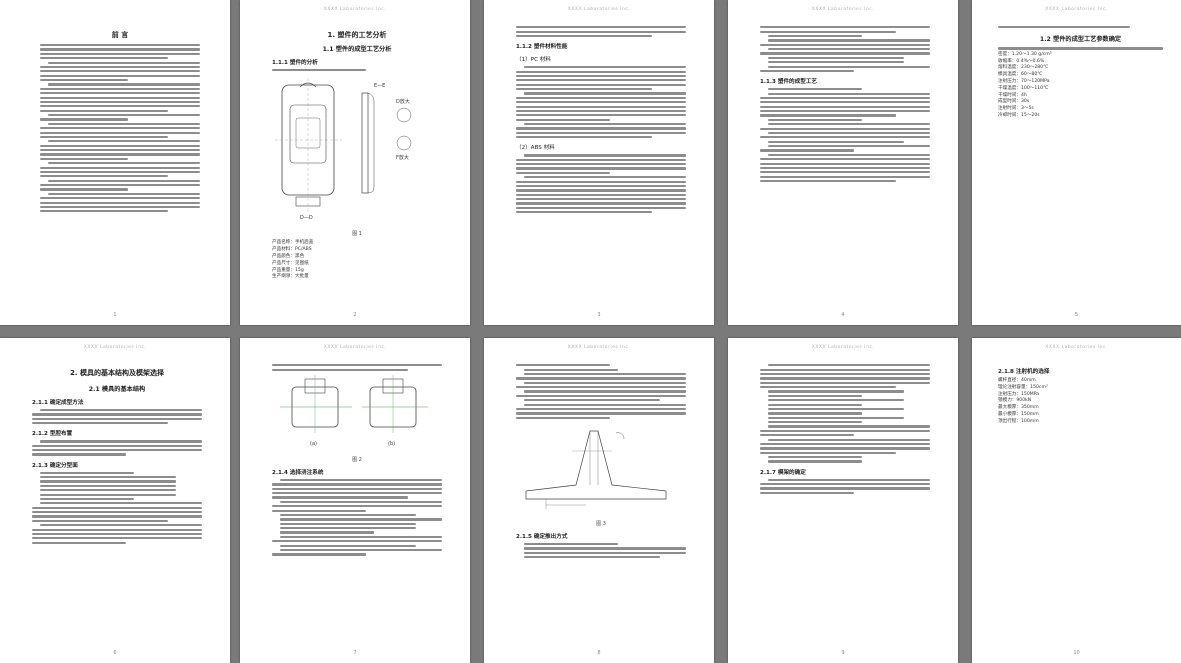 The width and height of the screenshot is (1181, 663). Describe the element at coordinates (599, 315) in the screenshot. I see `page-number: 3` at that location.